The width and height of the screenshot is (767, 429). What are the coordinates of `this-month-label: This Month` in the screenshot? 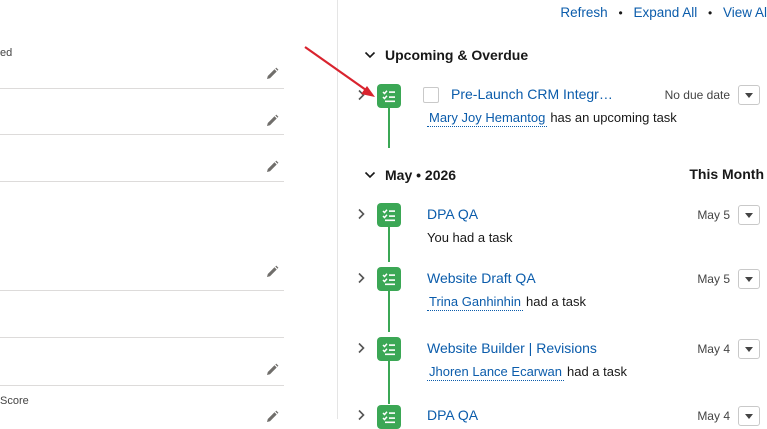 It's located at (726, 174).